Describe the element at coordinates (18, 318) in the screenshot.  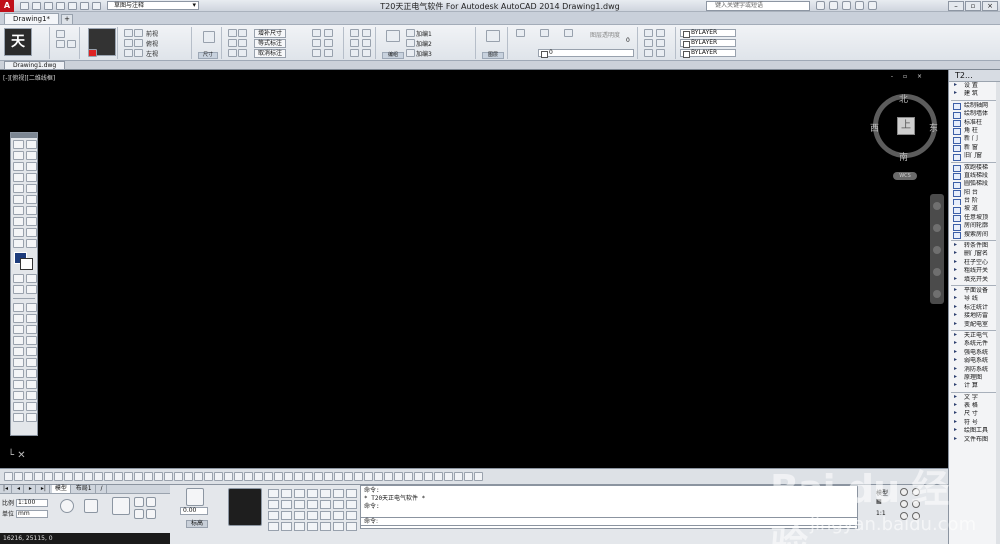
I see `polyline-tool-icon` at that location.